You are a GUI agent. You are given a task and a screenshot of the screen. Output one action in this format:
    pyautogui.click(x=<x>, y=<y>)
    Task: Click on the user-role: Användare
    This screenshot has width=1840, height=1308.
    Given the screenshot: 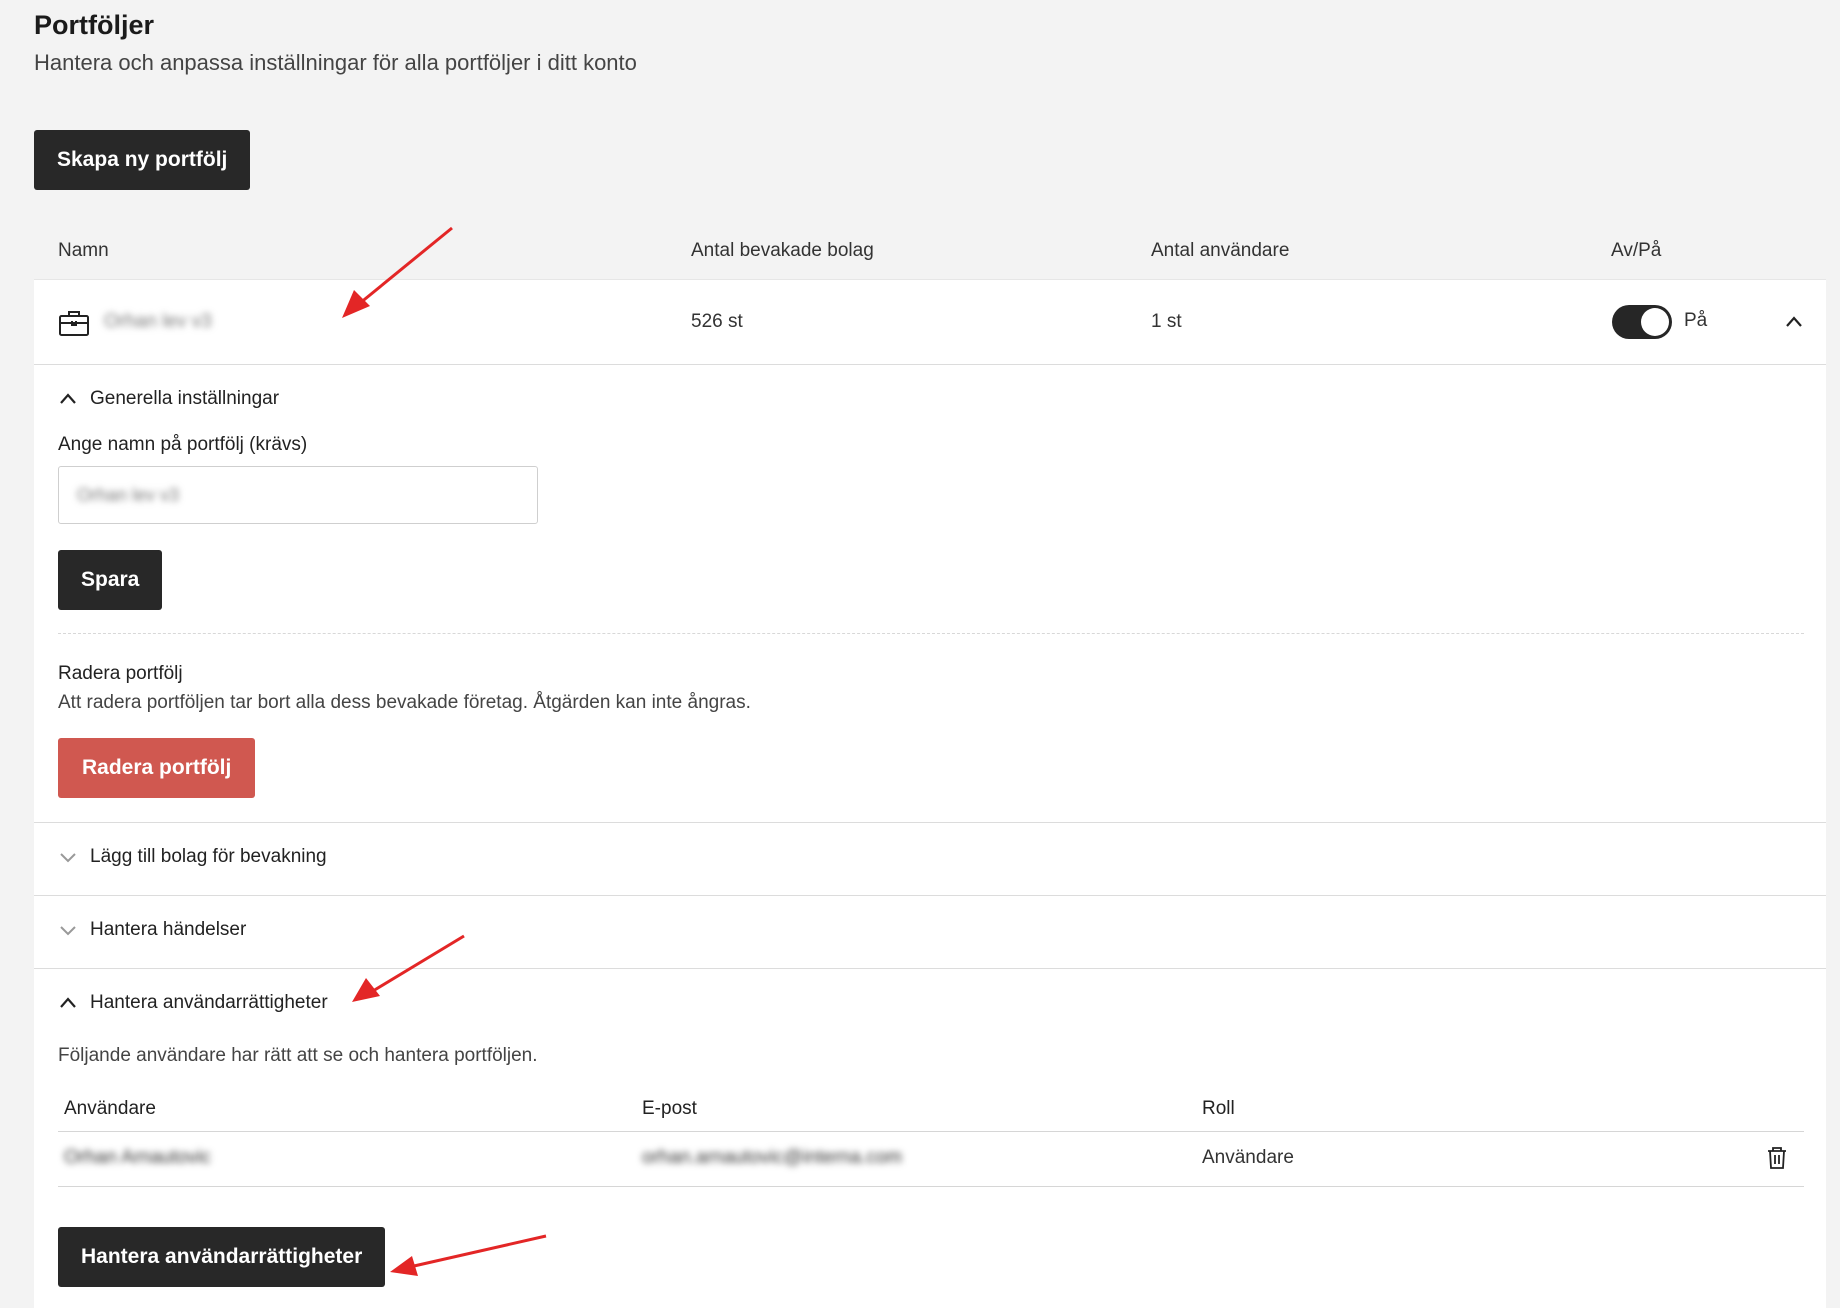 What is the action you would take?
    pyautogui.click(x=1248, y=1157)
    